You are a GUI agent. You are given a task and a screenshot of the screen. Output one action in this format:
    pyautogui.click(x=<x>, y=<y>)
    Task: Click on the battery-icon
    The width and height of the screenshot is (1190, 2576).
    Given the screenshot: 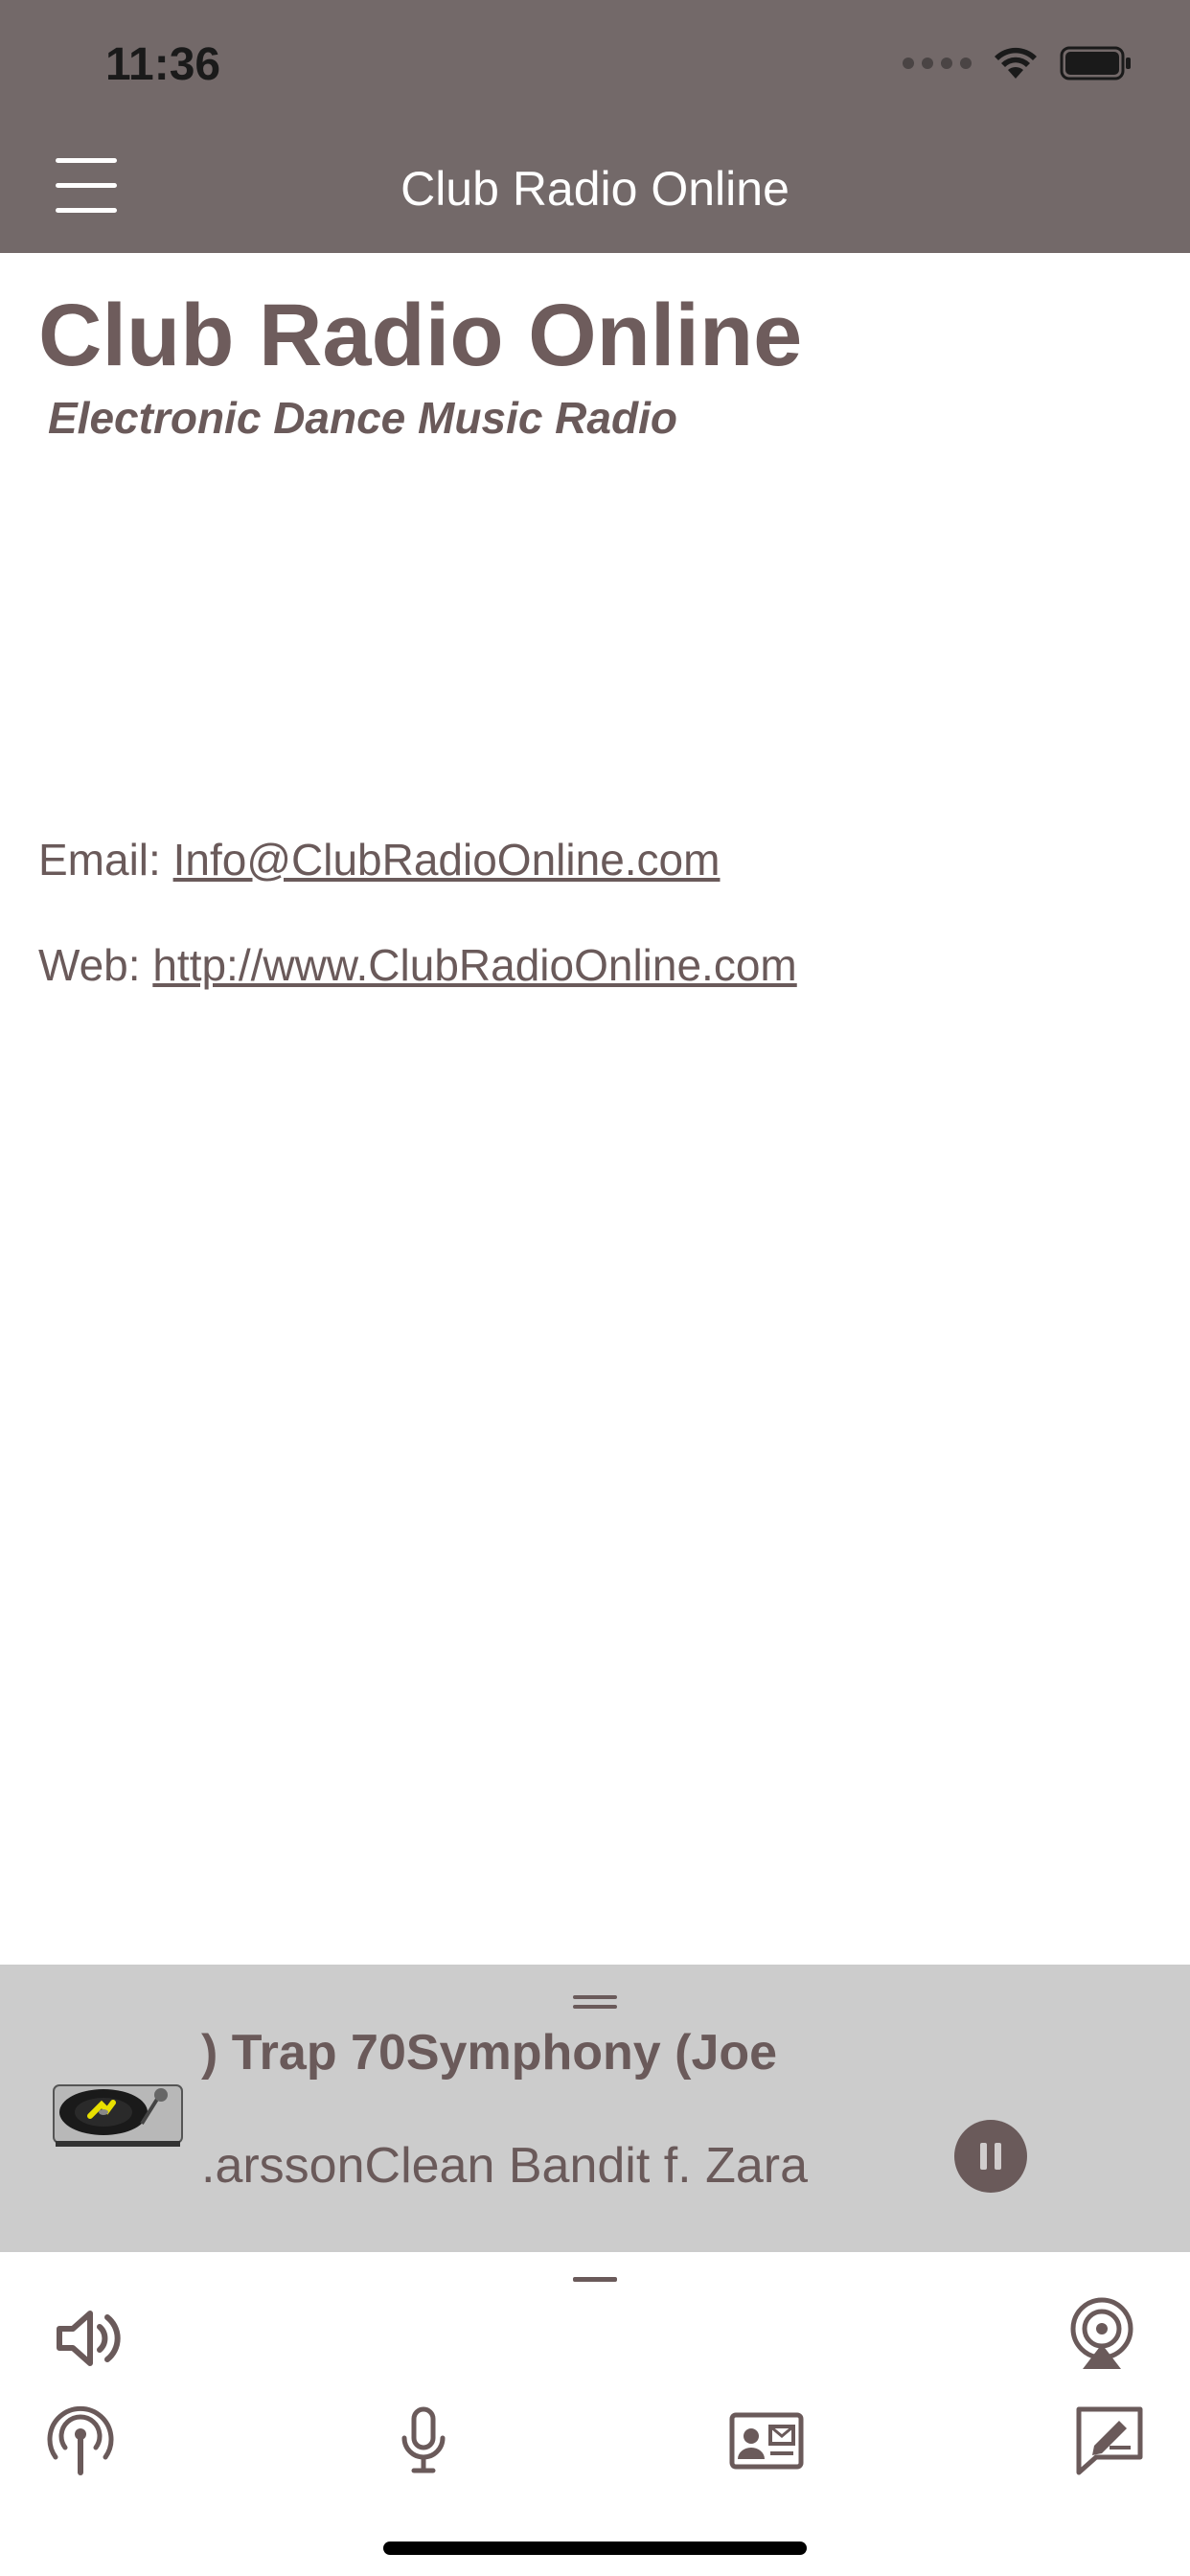 What is the action you would take?
    pyautogui.click(x=1096, y=63)
    